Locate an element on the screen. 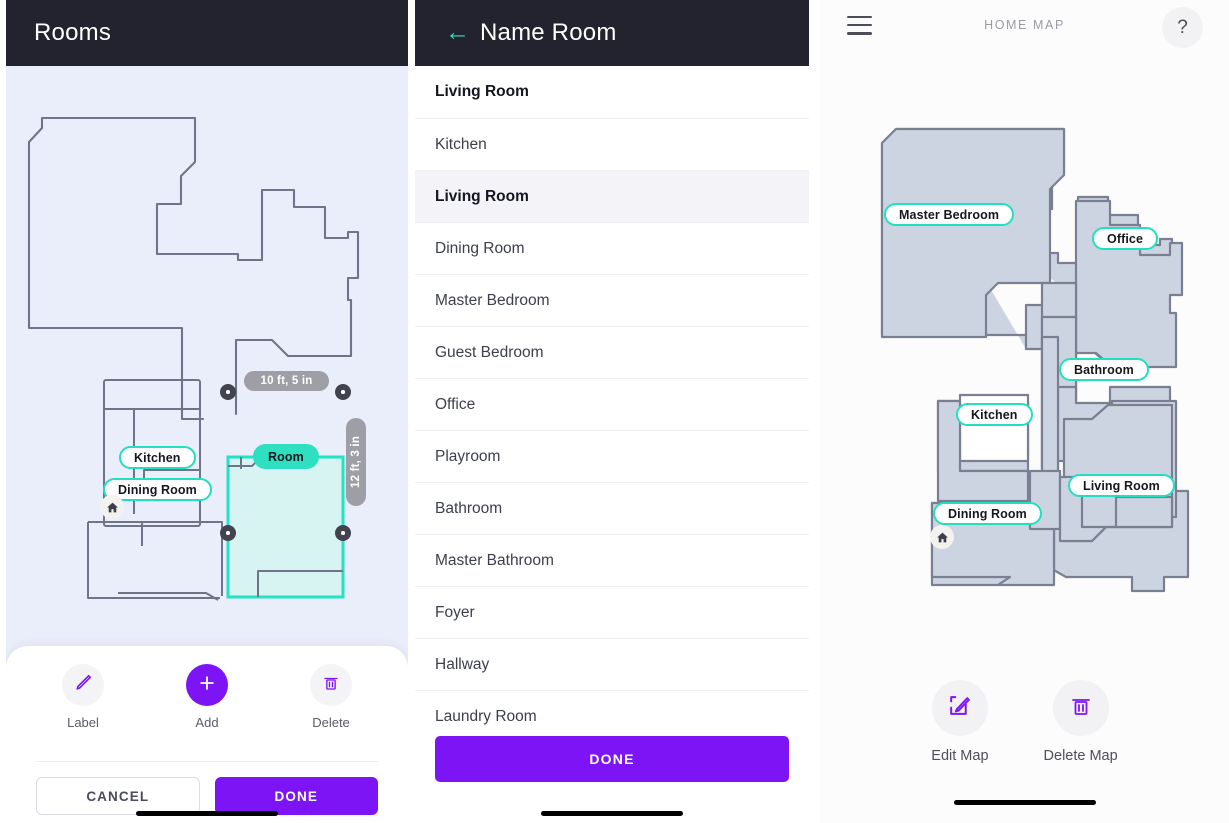 The width and height of the screenshot is (1229, 823). pencil-icon is located at coordinates (83, 685).